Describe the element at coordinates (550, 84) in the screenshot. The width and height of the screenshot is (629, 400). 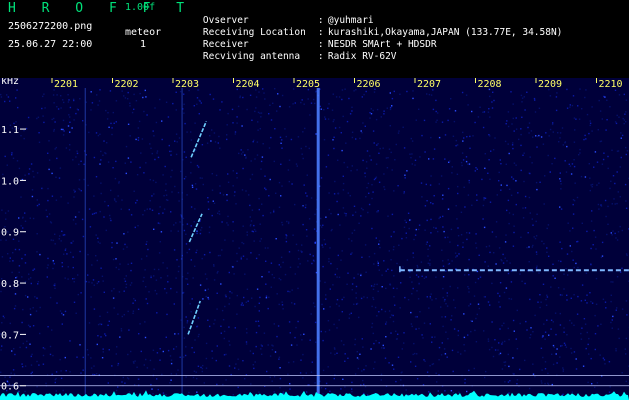
I see `x-tick-label: 2209` at that location.